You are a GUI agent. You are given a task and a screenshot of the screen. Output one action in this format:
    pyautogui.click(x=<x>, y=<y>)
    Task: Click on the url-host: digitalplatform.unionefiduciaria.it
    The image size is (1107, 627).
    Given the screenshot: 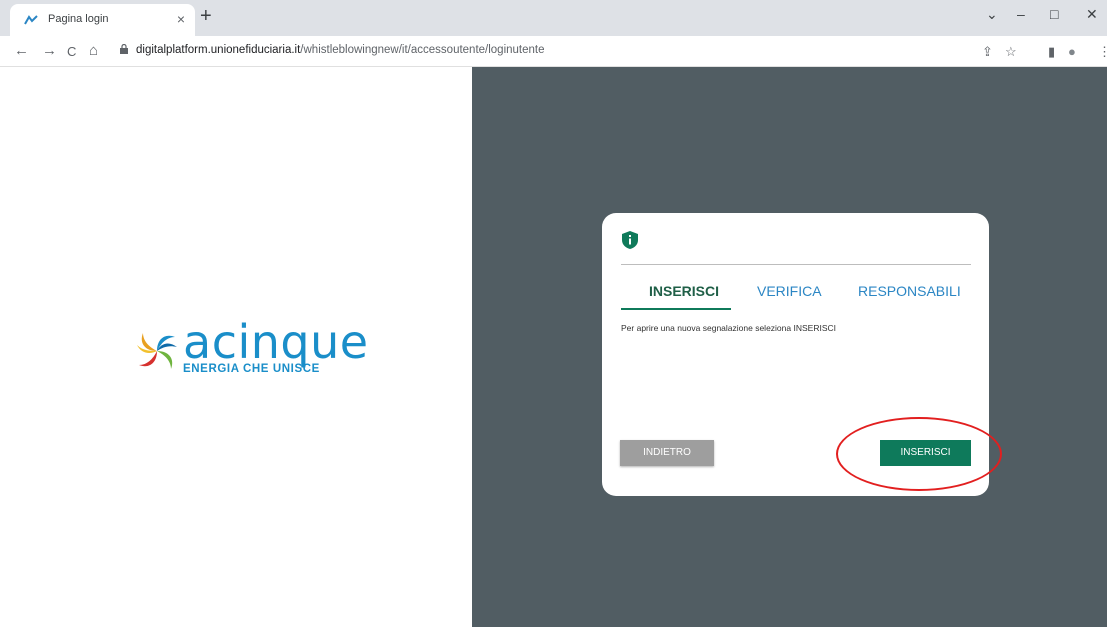 What is the action you would take?
    pyautogui.click(x=218, y=50)
    